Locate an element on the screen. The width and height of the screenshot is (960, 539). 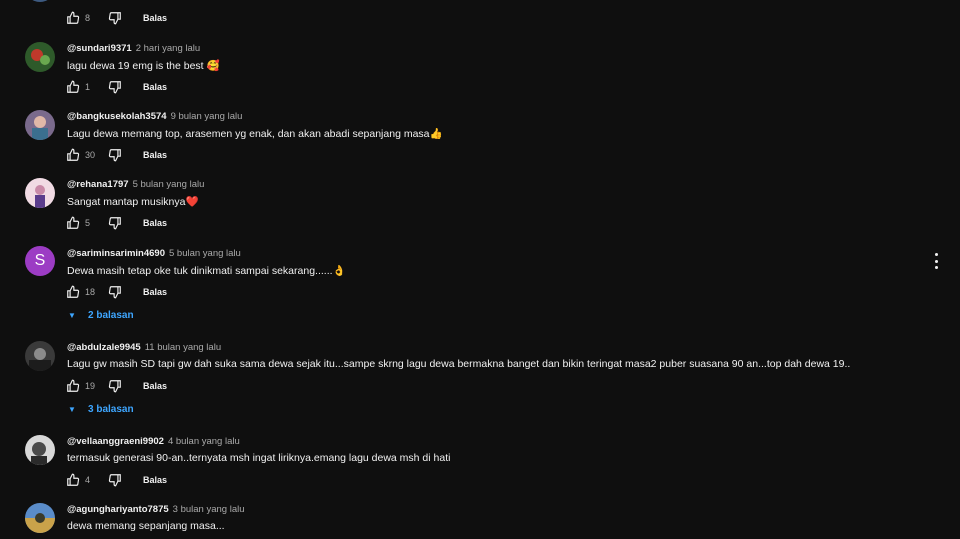
show-replies-button: ▼ 3 balasan is located at coordinates (101, 409).